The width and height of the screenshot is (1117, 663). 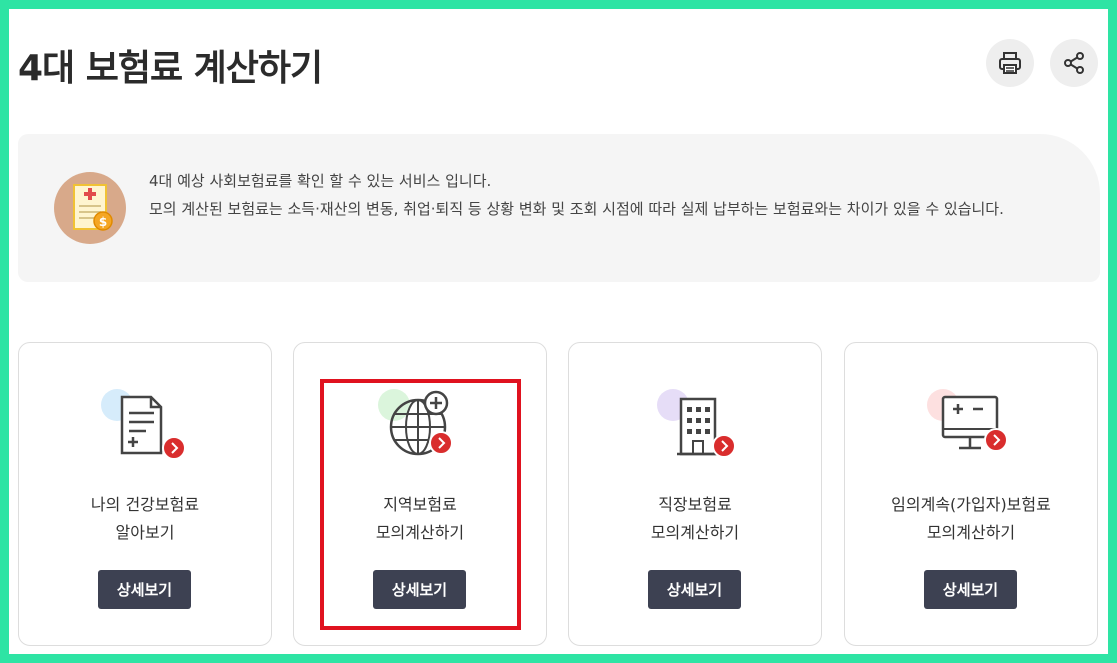 I want to click on share-button, so click(x=1074, y=63).